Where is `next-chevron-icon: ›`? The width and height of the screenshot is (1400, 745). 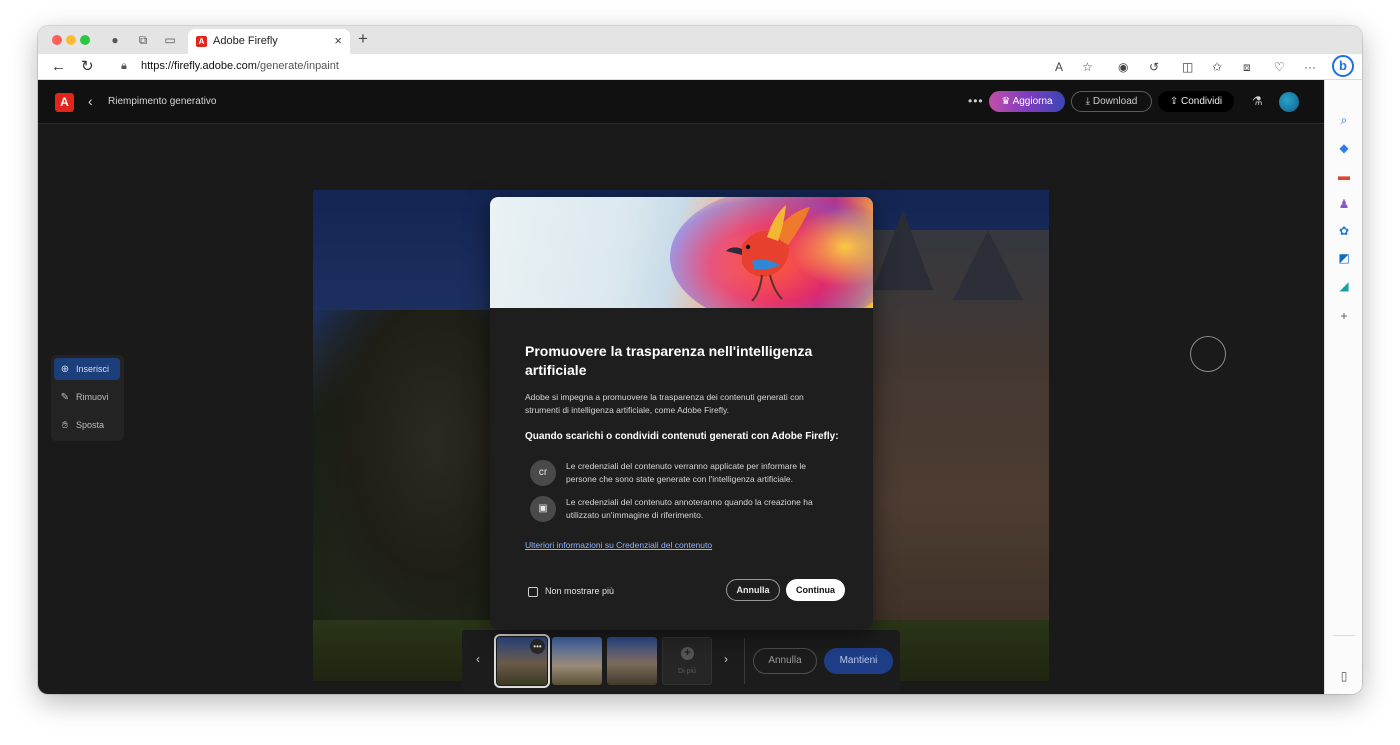
next-chevron-icon: › is located at coordinates (726, 659).